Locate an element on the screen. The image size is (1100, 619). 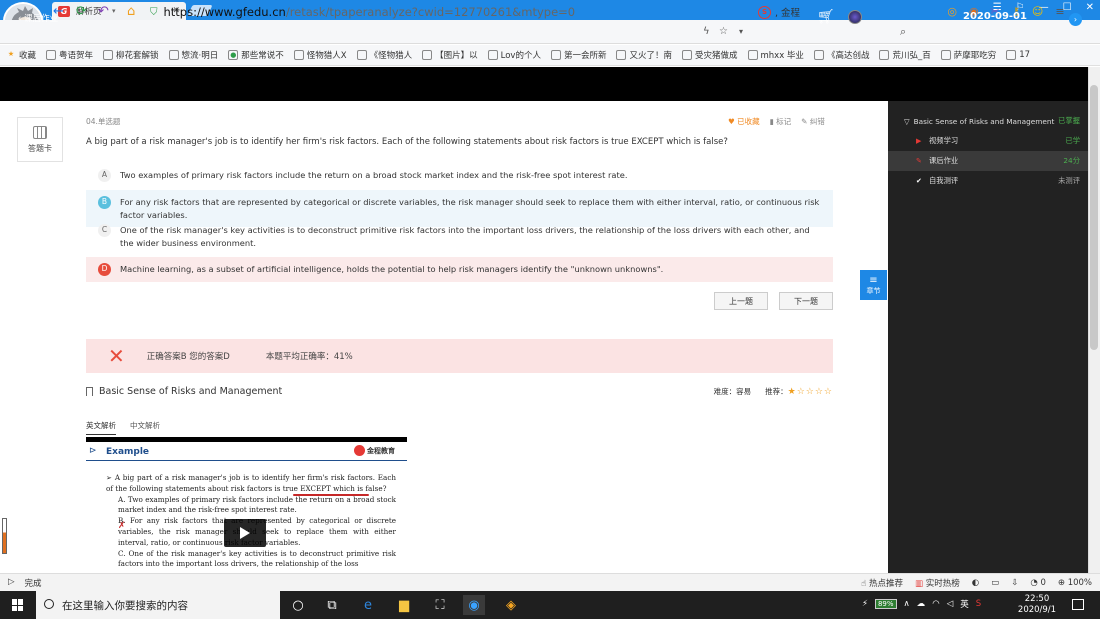
bookmark-item: 《怪物猎人 is located at coordinates (384, 55).